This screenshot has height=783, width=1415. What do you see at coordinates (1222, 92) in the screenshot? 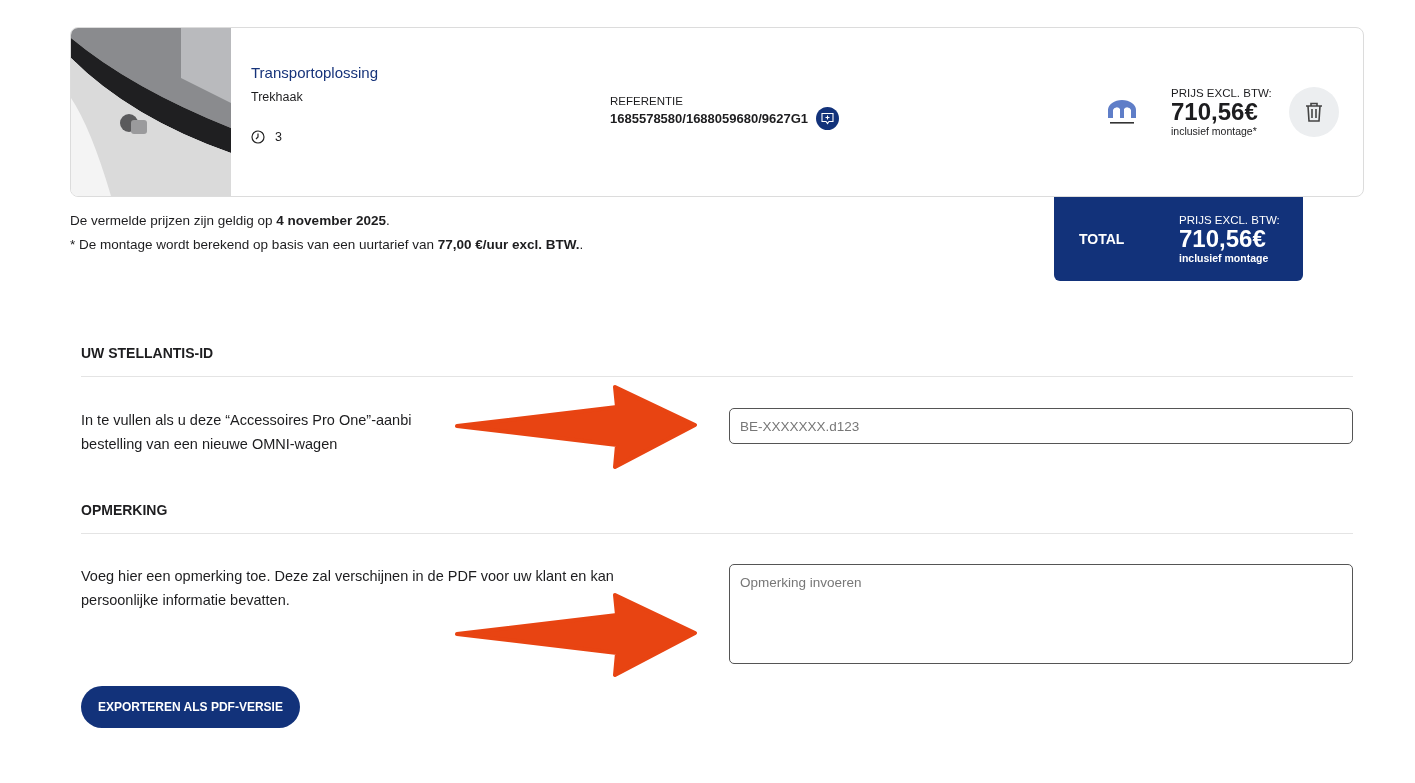
I see `price-label: PRIJS EXCL. BTW:` at bounding box center [1222, 92].